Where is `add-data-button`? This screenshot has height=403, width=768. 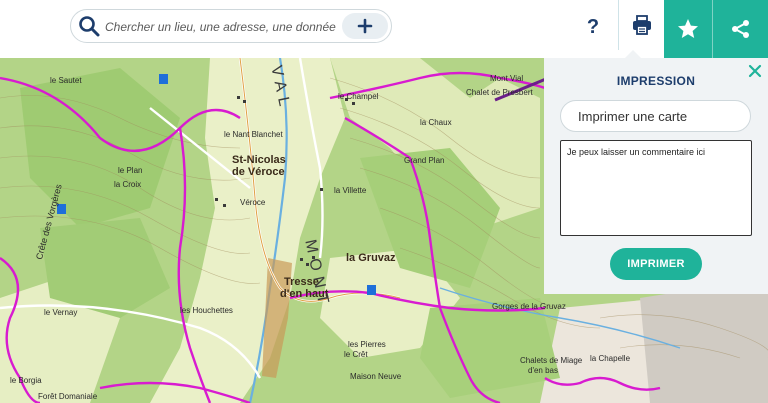
add-data-button is located at coordinates (365, 26).